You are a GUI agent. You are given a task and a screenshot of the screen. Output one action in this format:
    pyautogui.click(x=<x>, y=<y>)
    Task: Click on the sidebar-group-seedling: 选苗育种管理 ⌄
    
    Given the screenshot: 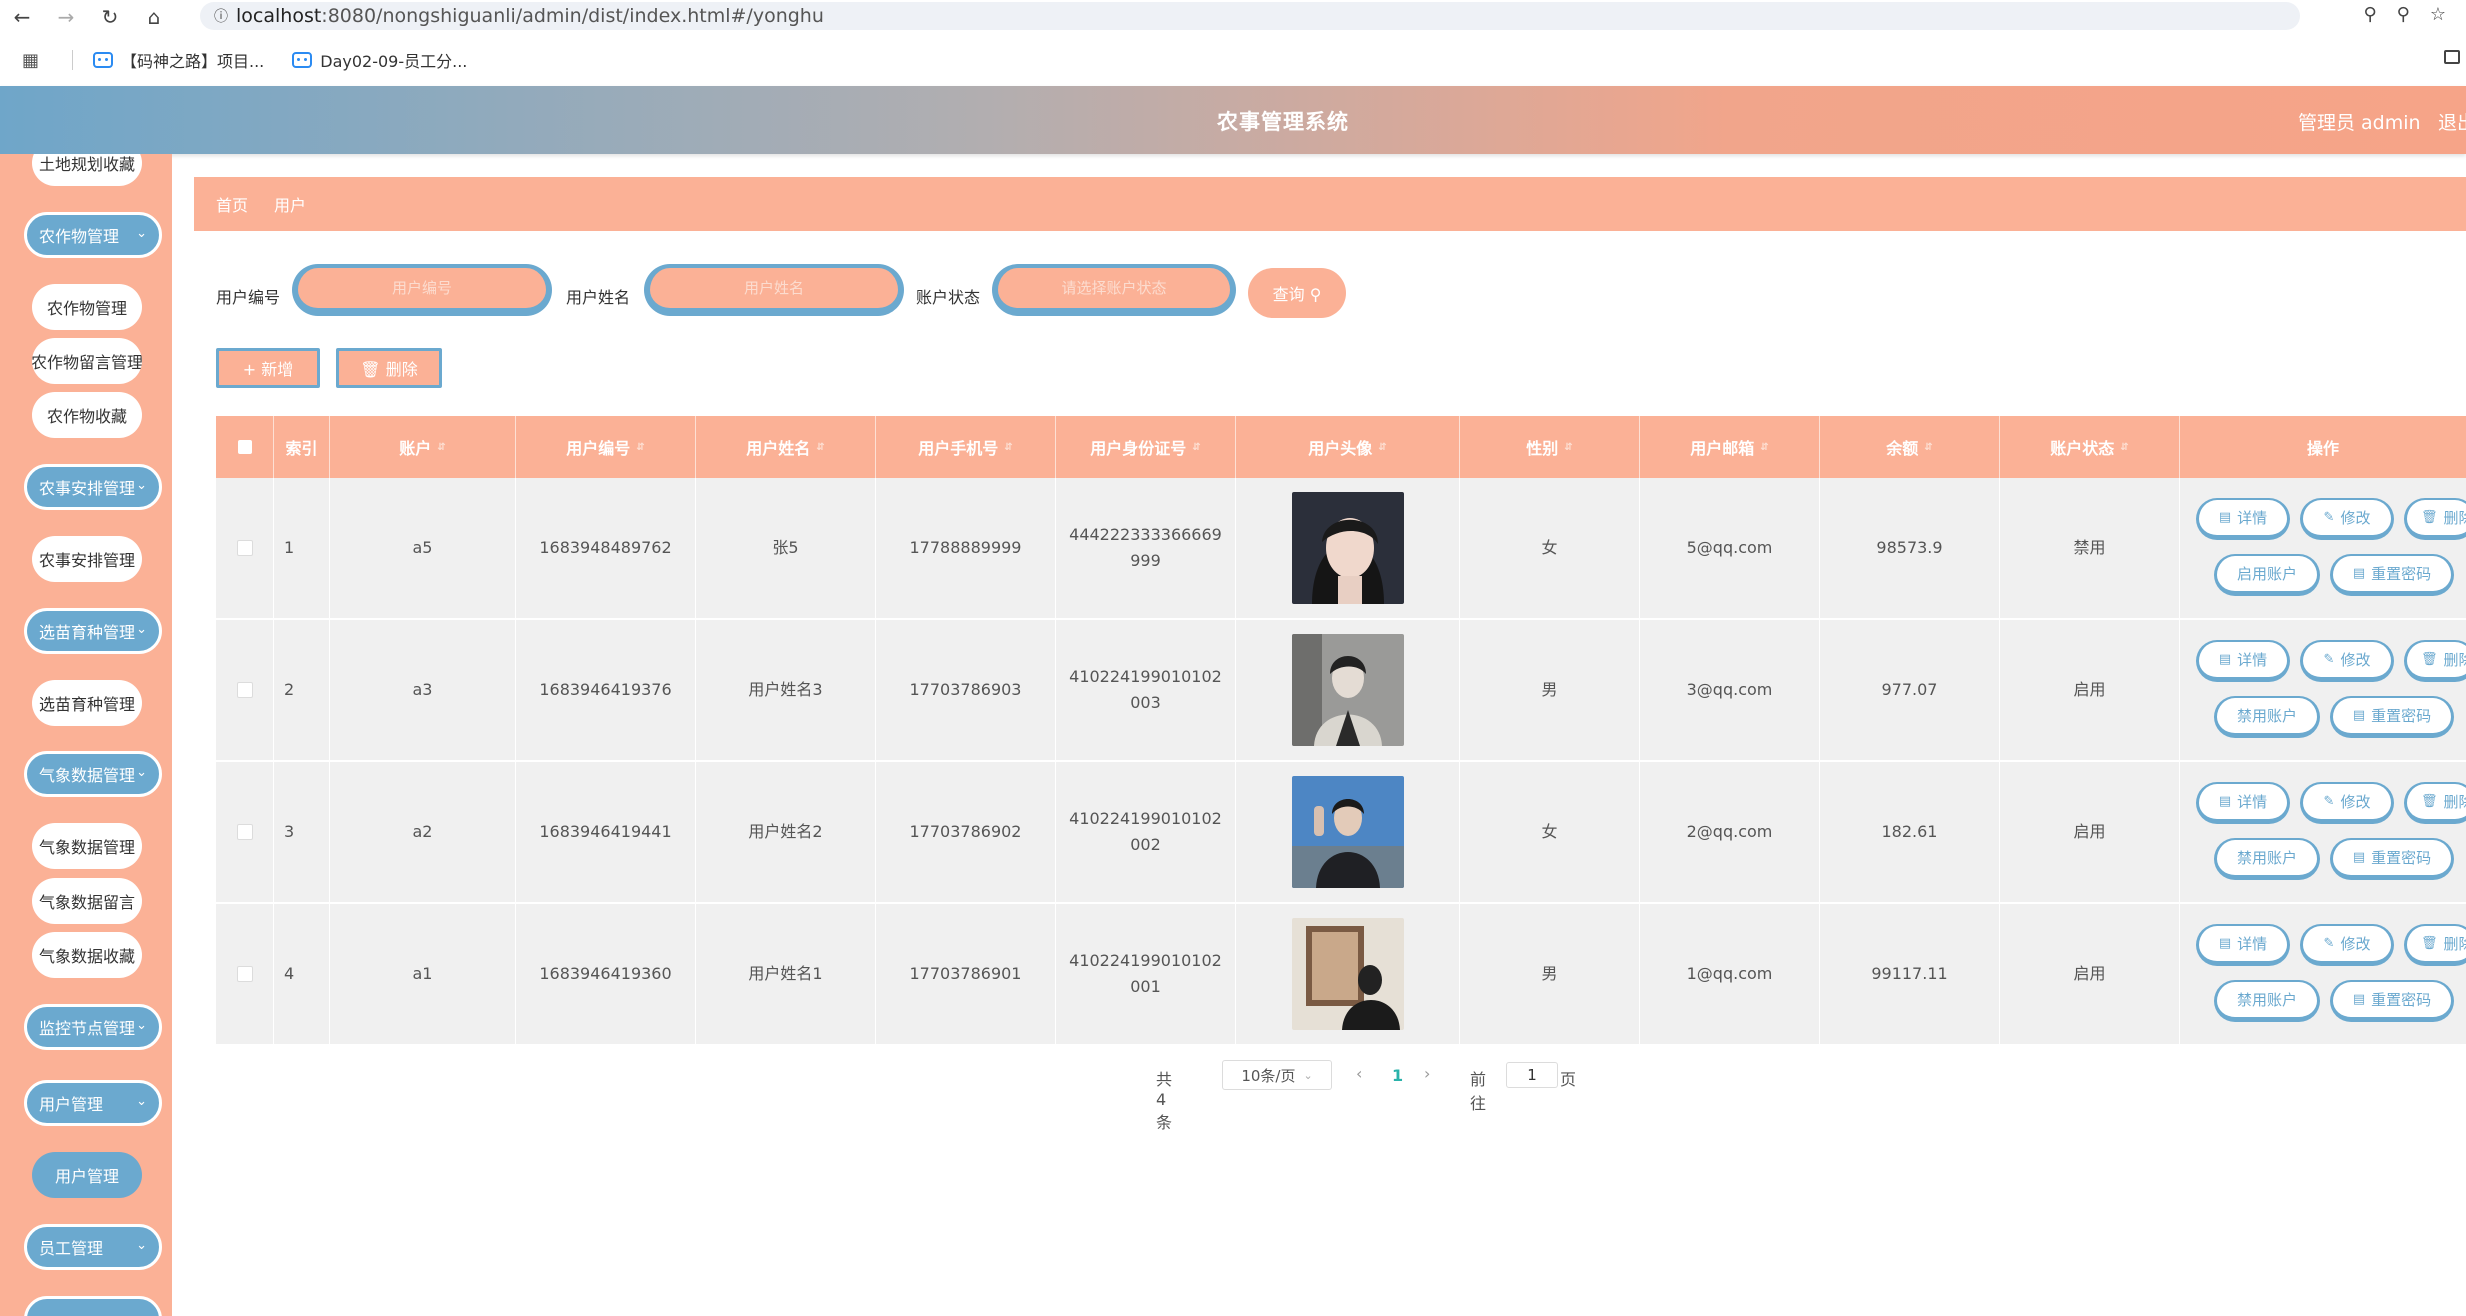 What is the action you would take?
    pyautogui.click(x=93, y=631)
    